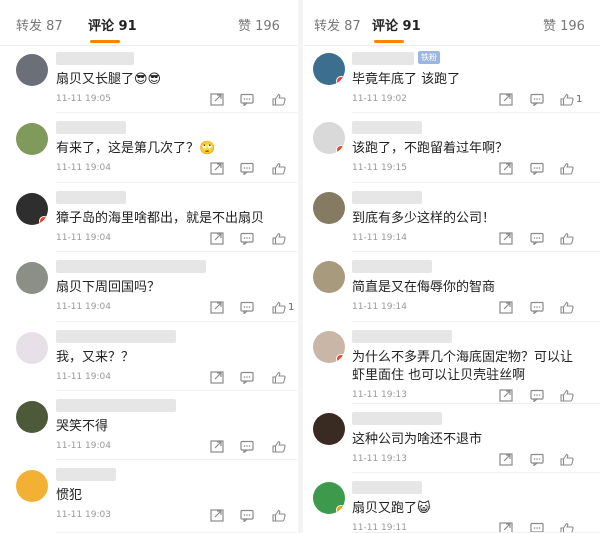 Image resolution: width=600 pixels, height=533 pixels. What do you see at coordinates (95, 357) in the screenshot?
I see `comment-text: 我，又来？？` at bounding box center [95, 357].